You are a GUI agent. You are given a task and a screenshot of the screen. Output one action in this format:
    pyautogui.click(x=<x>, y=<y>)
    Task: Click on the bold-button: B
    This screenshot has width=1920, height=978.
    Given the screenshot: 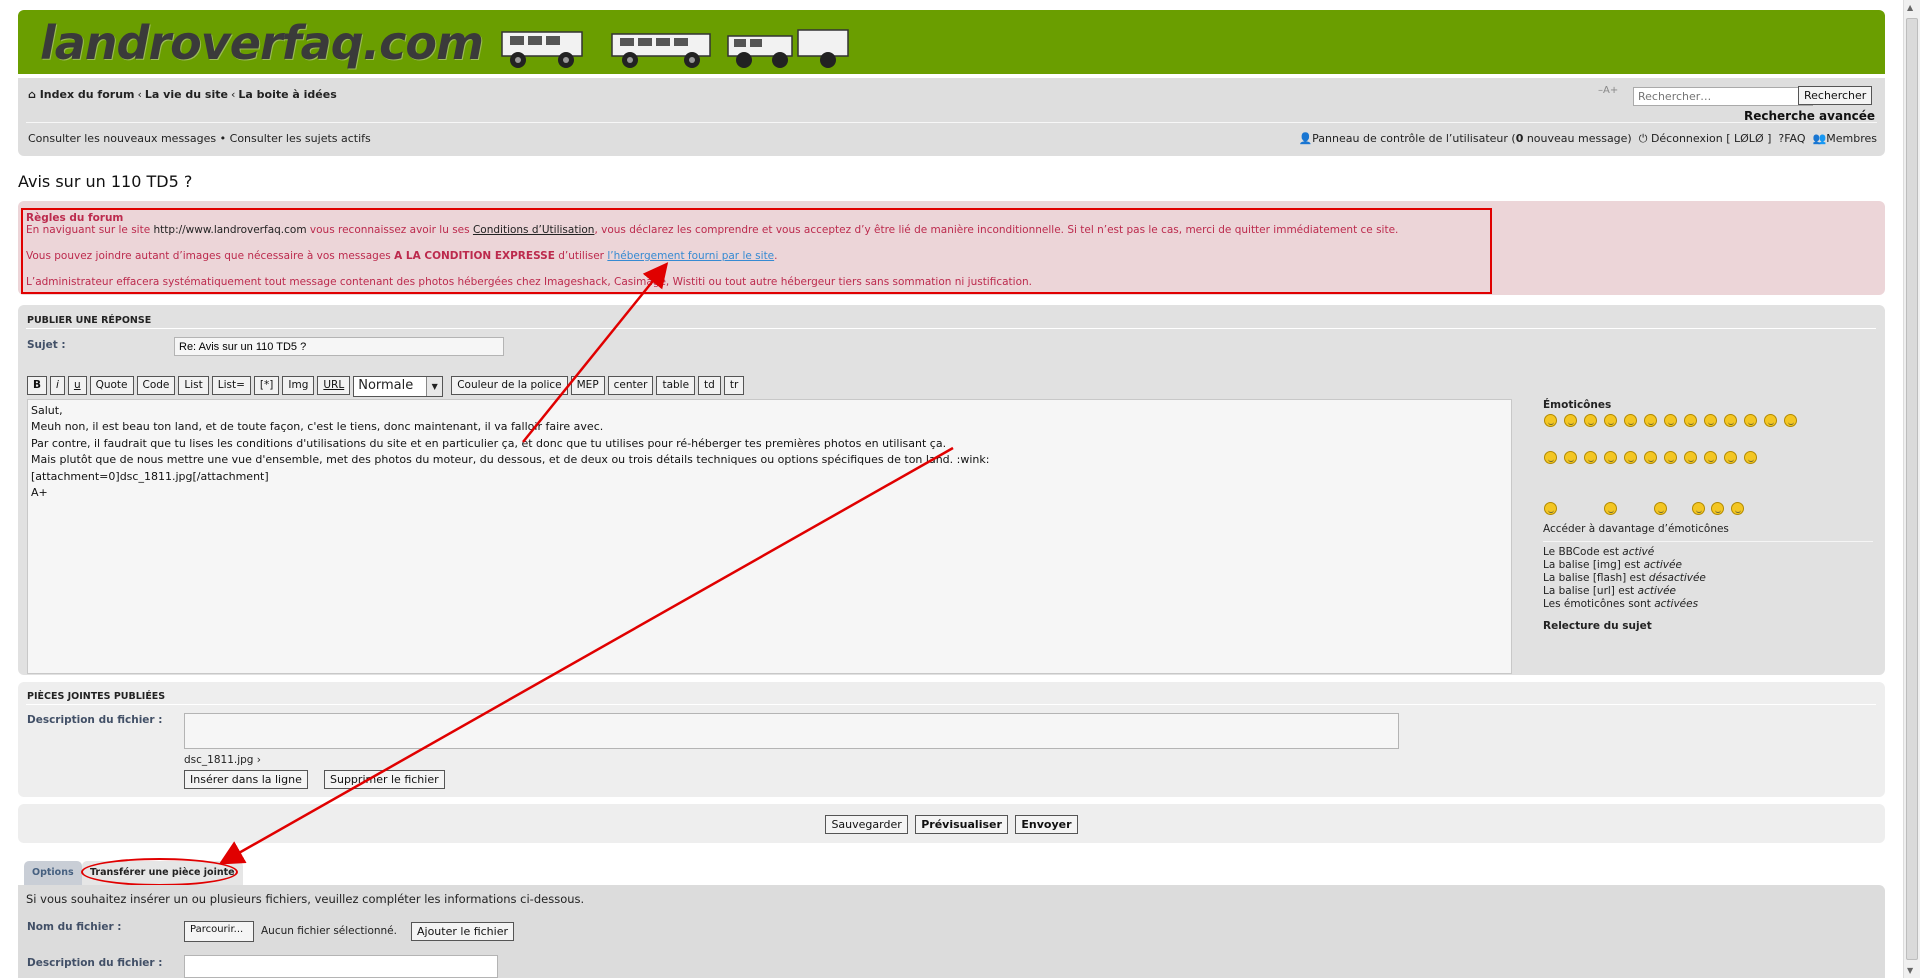 What is the action you would take?
    pyautogui.click(x=37, y=385)
    